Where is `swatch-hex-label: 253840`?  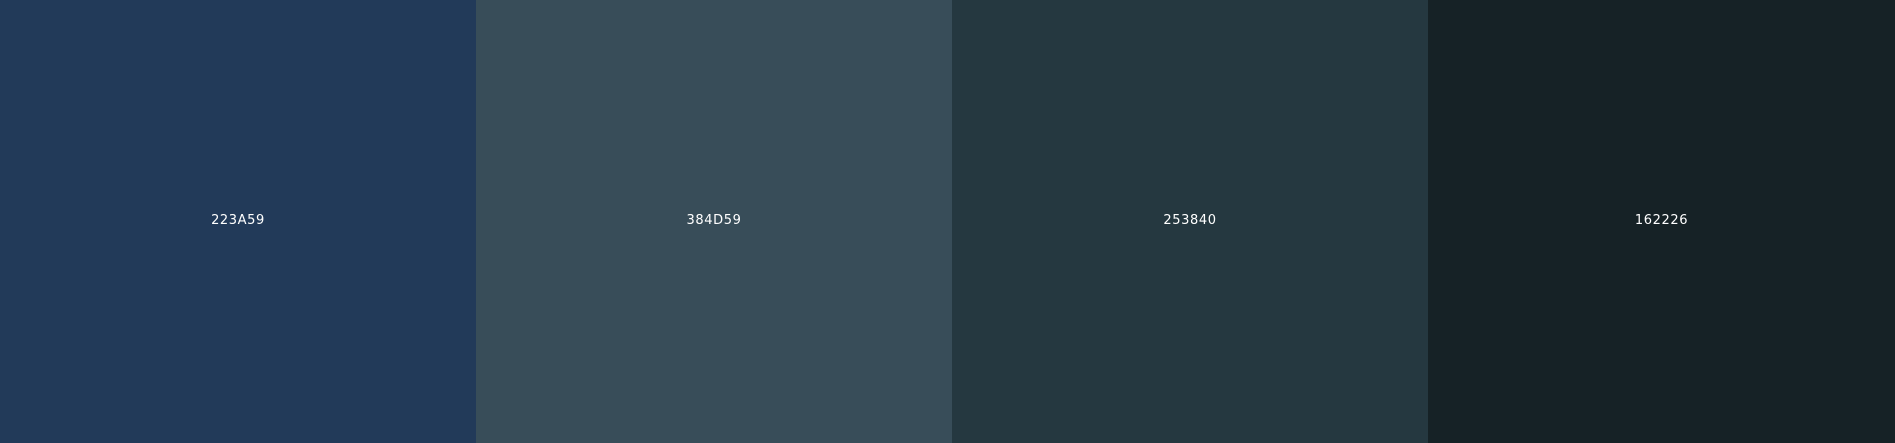 swatch-hex-label: 253840 is located at coordinates (1190, 220).